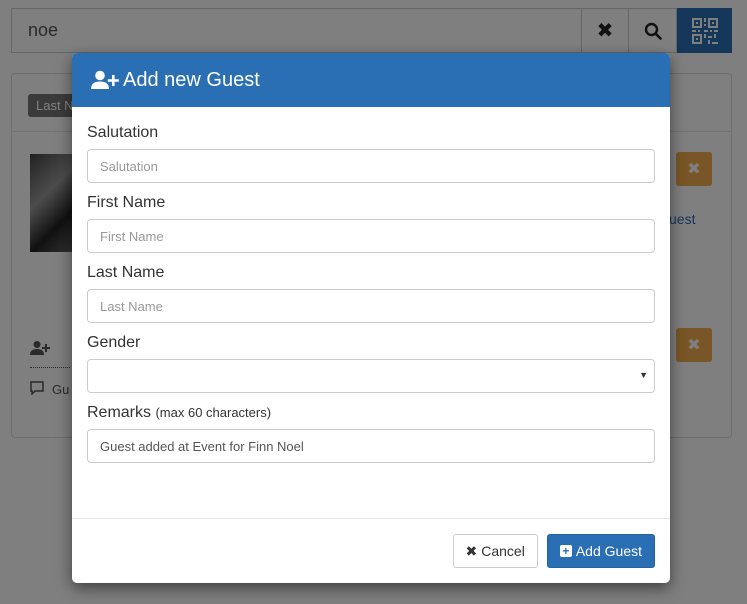 The width and height of the screenshot is (747, 604). Describe the element at coordinates (565, 551) in the screenshot. I see `plus-square-icon: +` at that location.